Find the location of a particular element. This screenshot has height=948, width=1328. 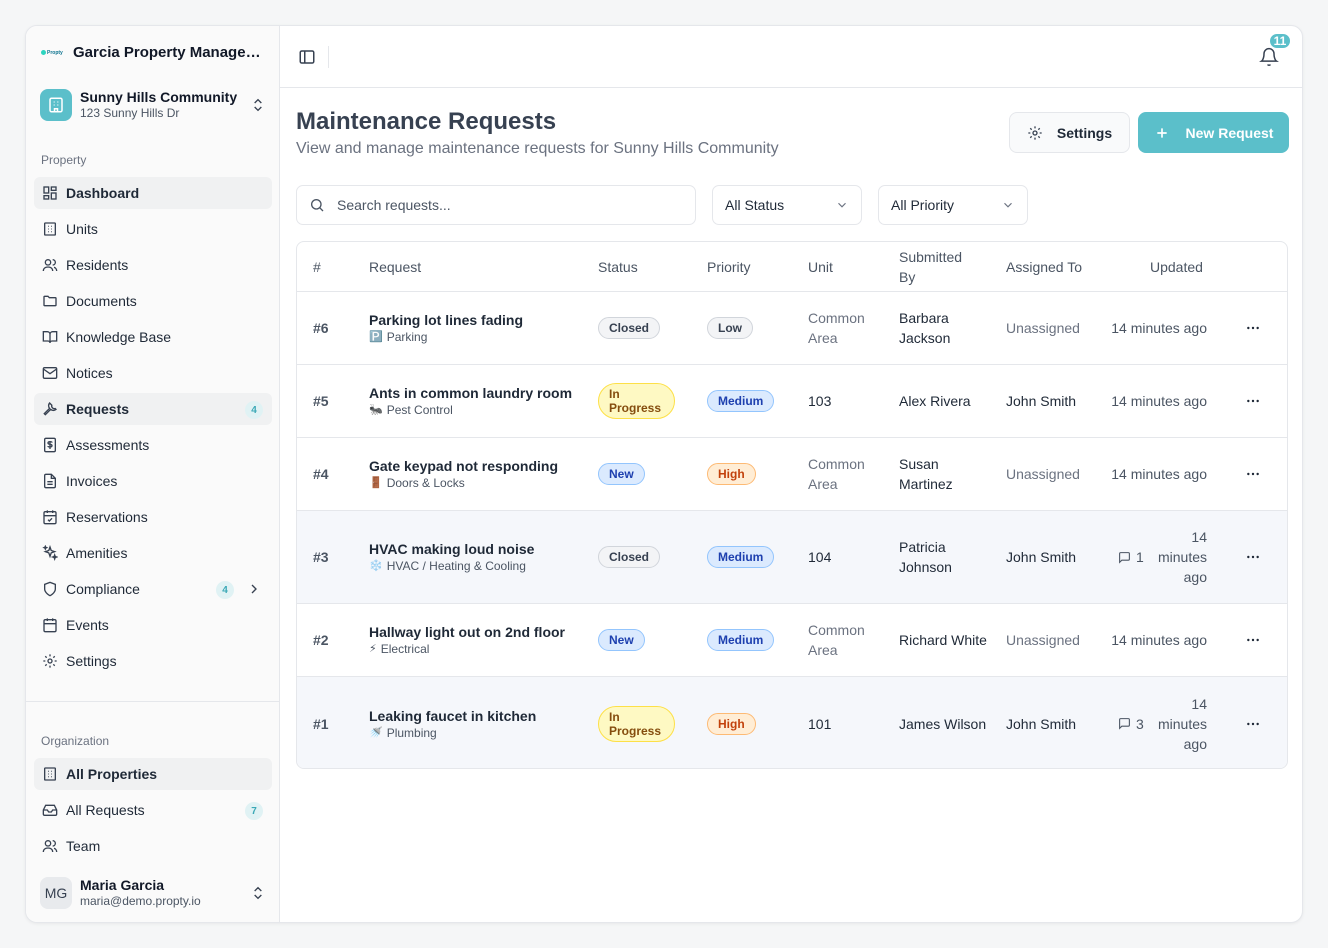

request-title: Ants in common laundry room is located at coordinates (470, 393).